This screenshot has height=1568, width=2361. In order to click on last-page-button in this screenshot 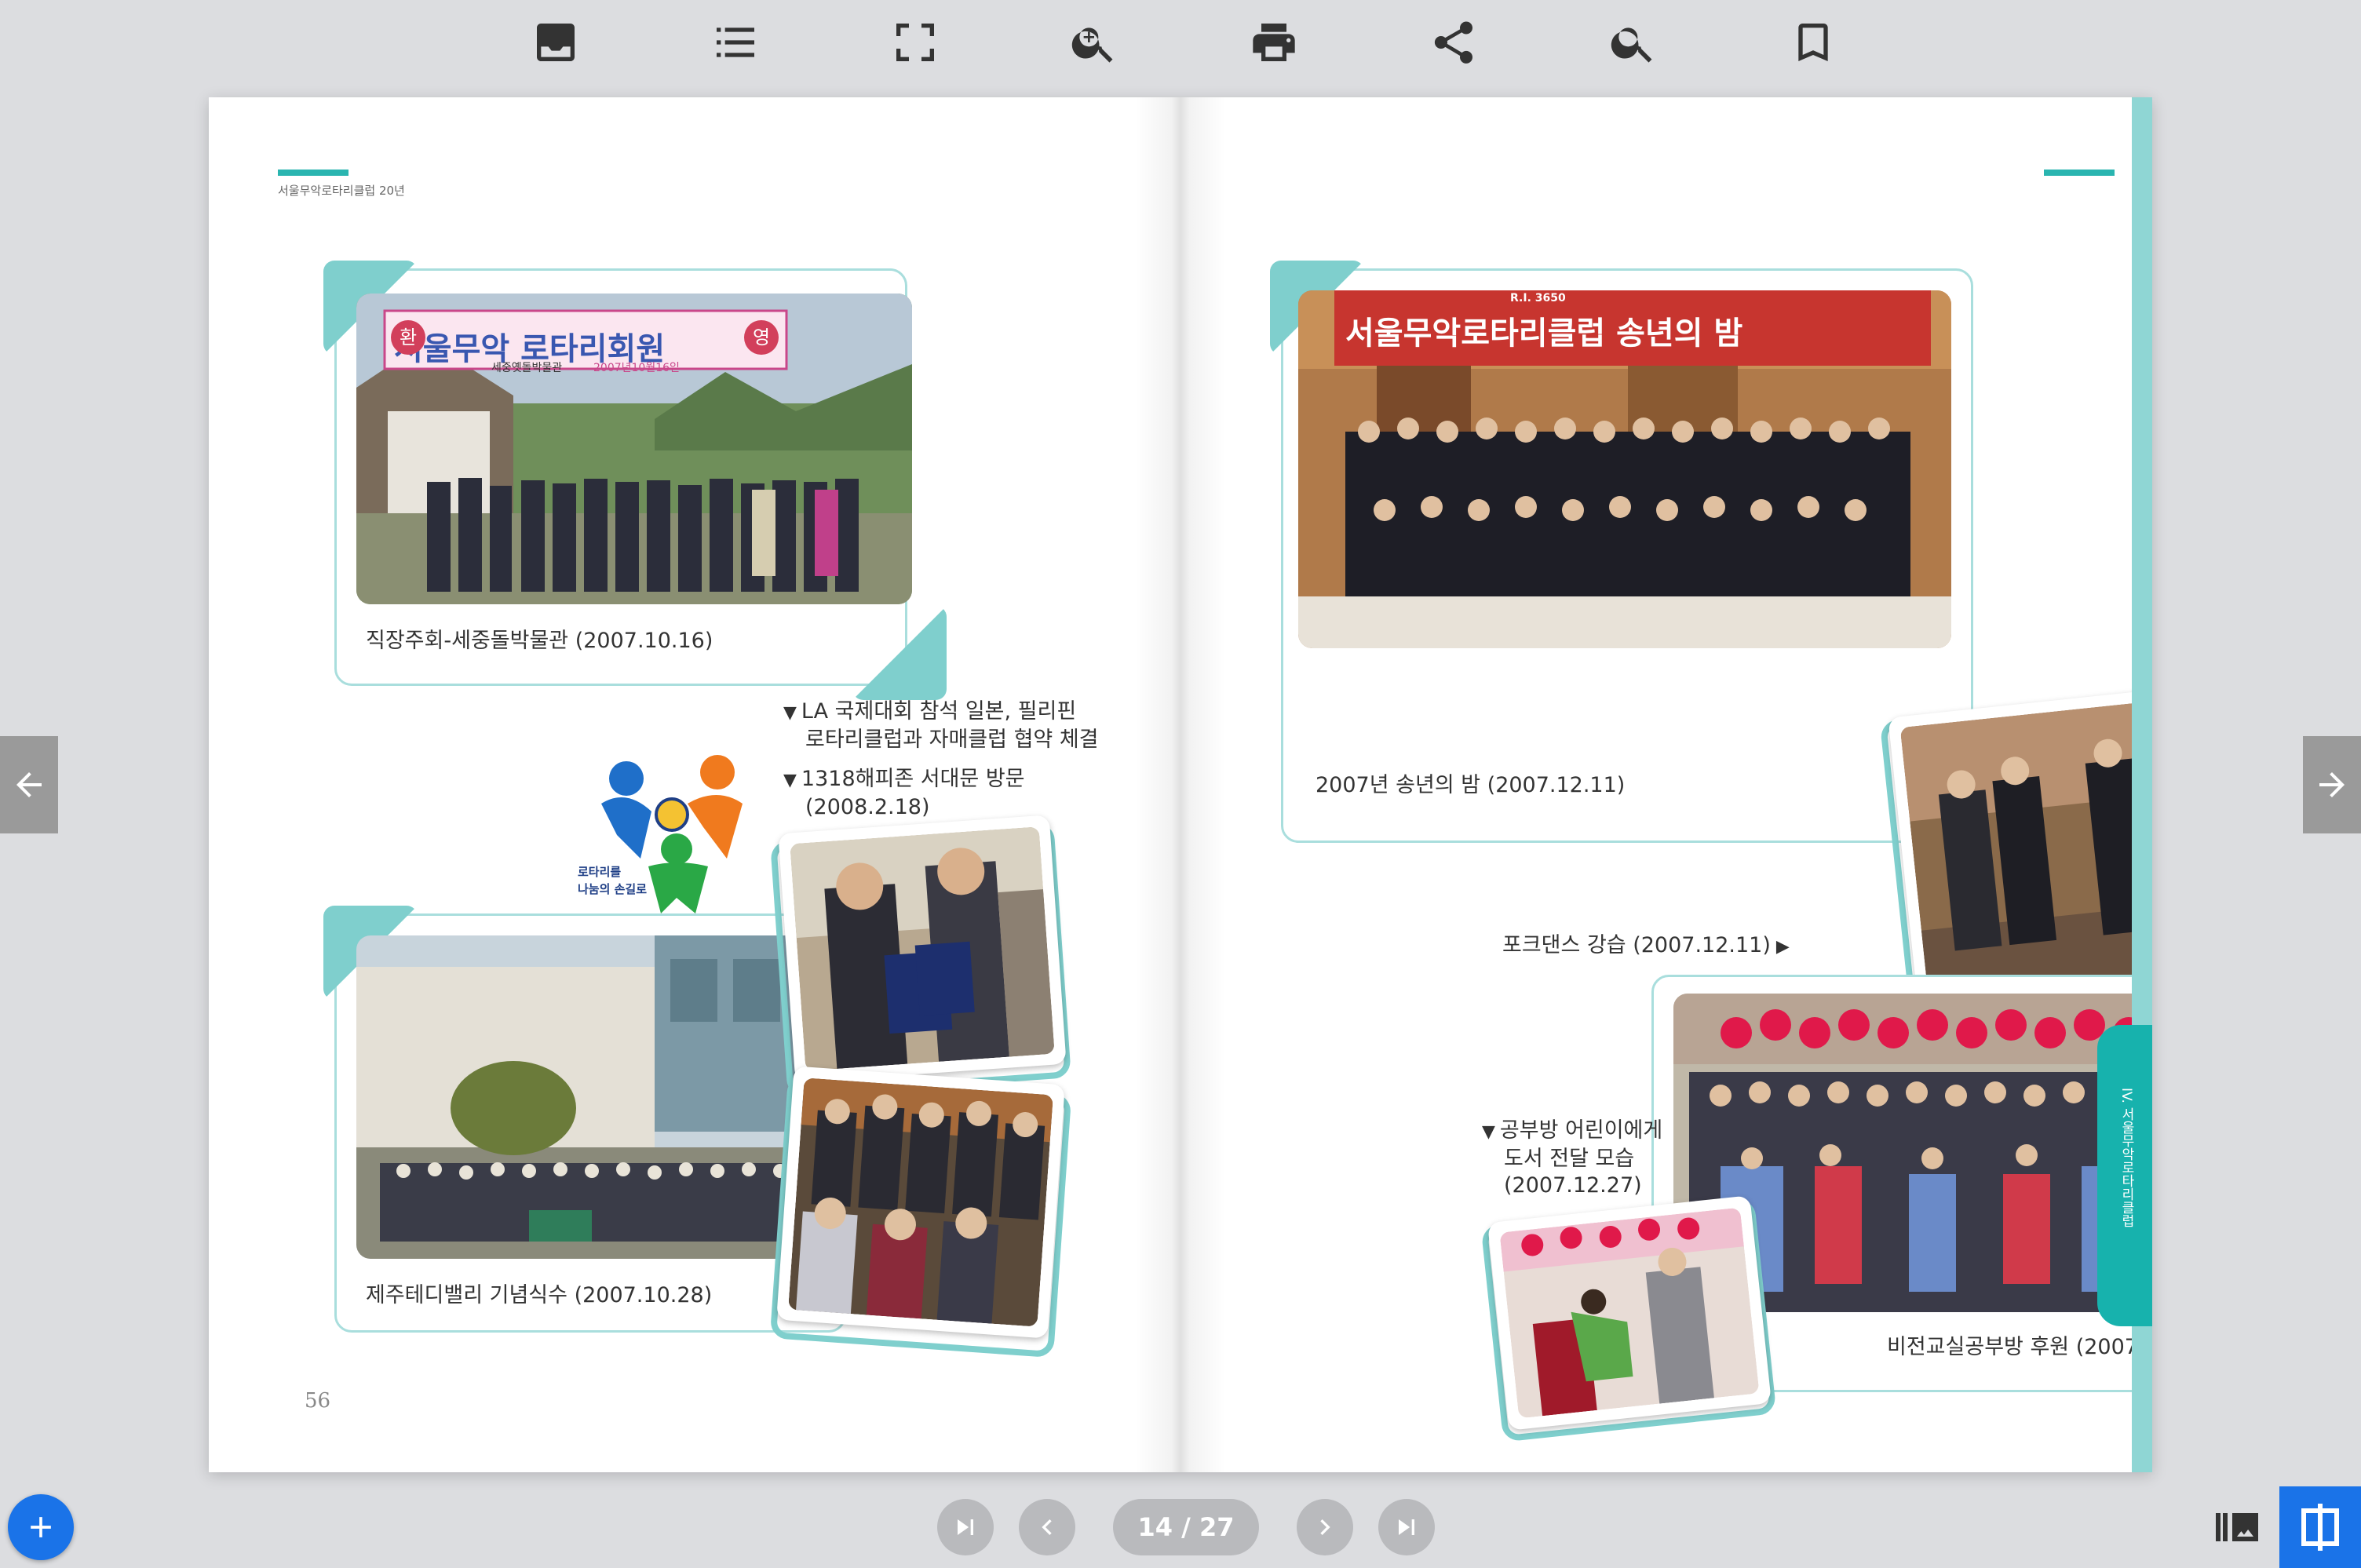, I will do `click(1406, 1527)`.